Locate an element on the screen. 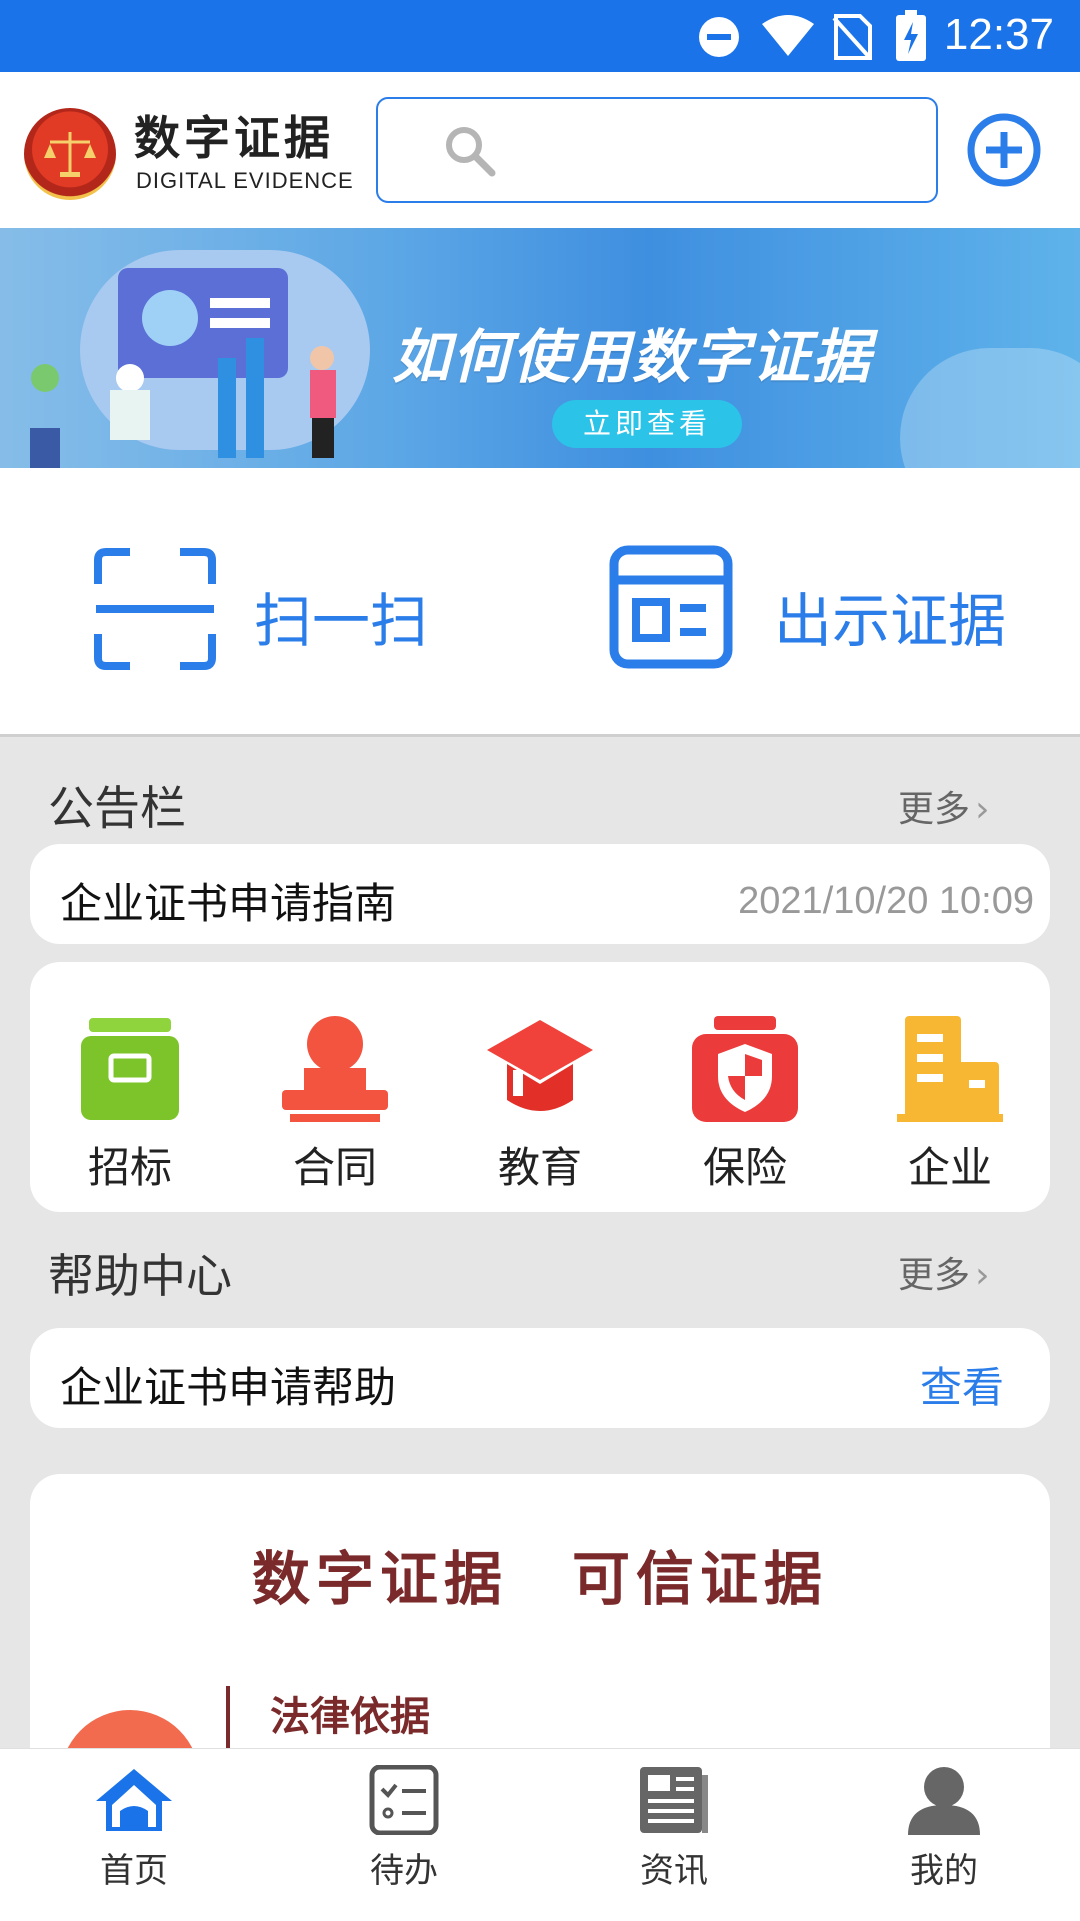  nav-home: 首页 is located at coordinates (134, 1828).